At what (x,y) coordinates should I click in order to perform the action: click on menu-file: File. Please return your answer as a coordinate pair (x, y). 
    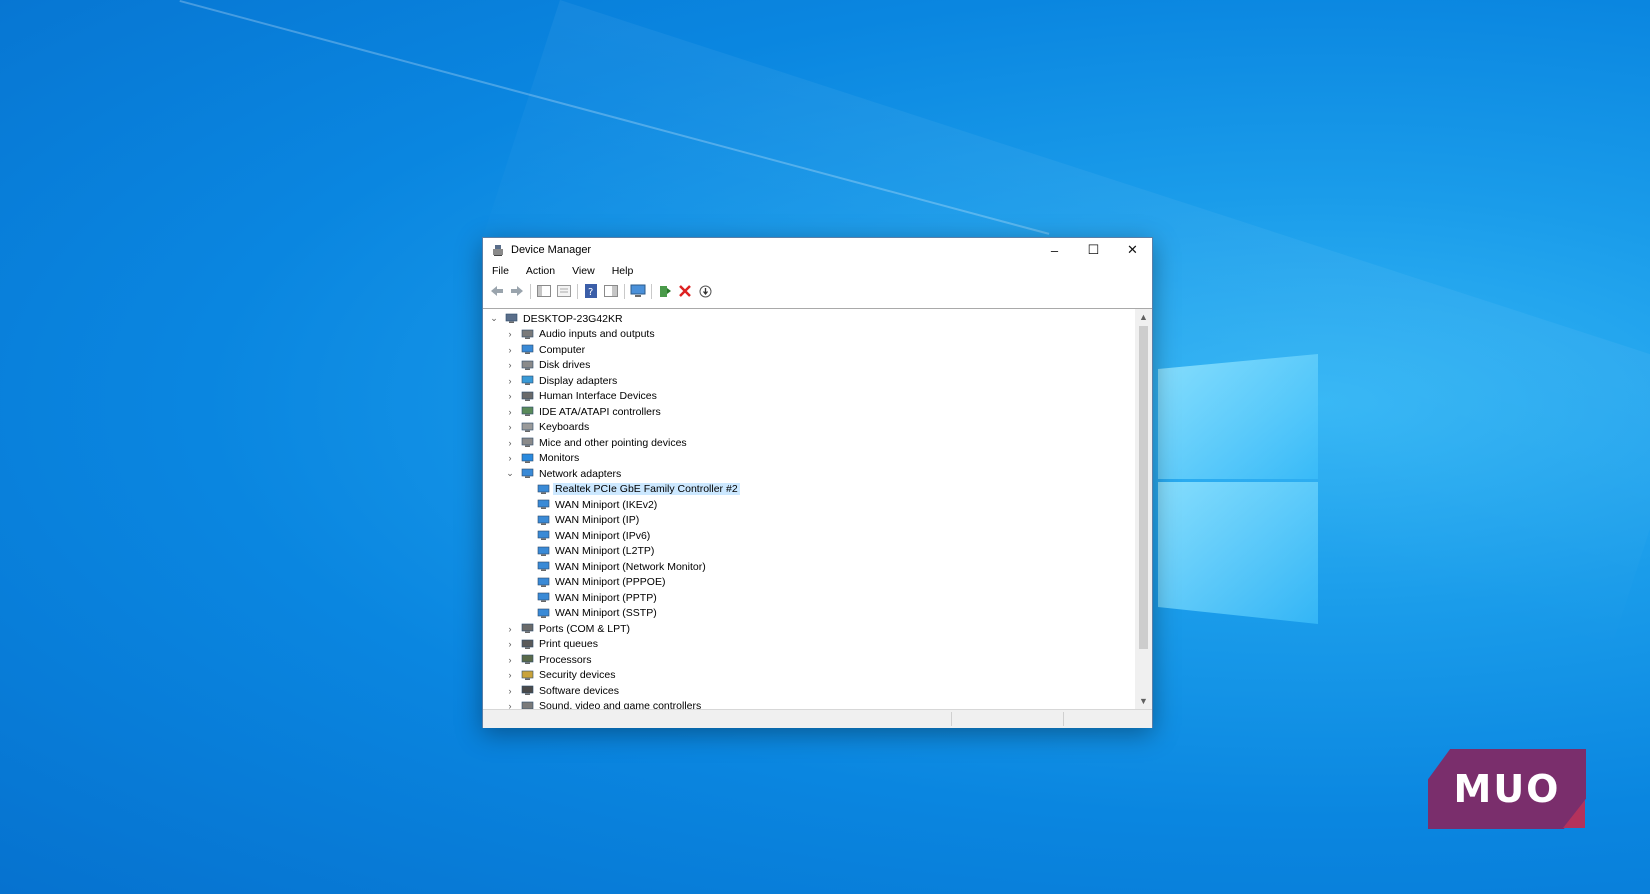
    Looking at the image, I should click on (500, 271).